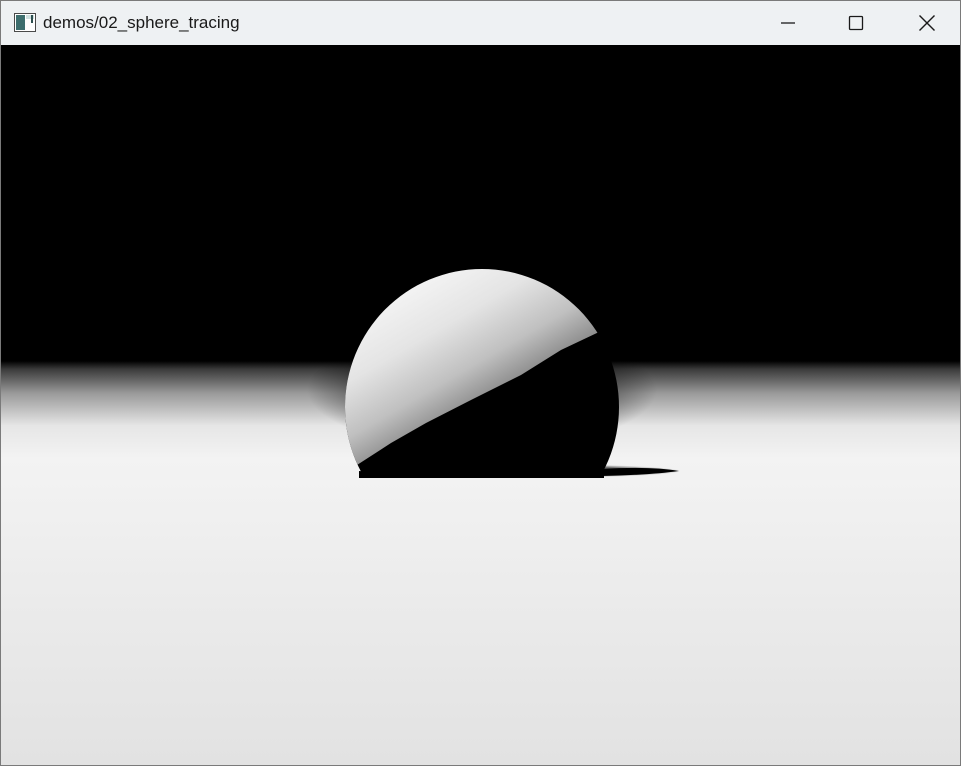 This screenshot has width=961, height=766. Describe the element at coordinates (25, 22) in the screenshot. I see `app-window-icon` at that location.